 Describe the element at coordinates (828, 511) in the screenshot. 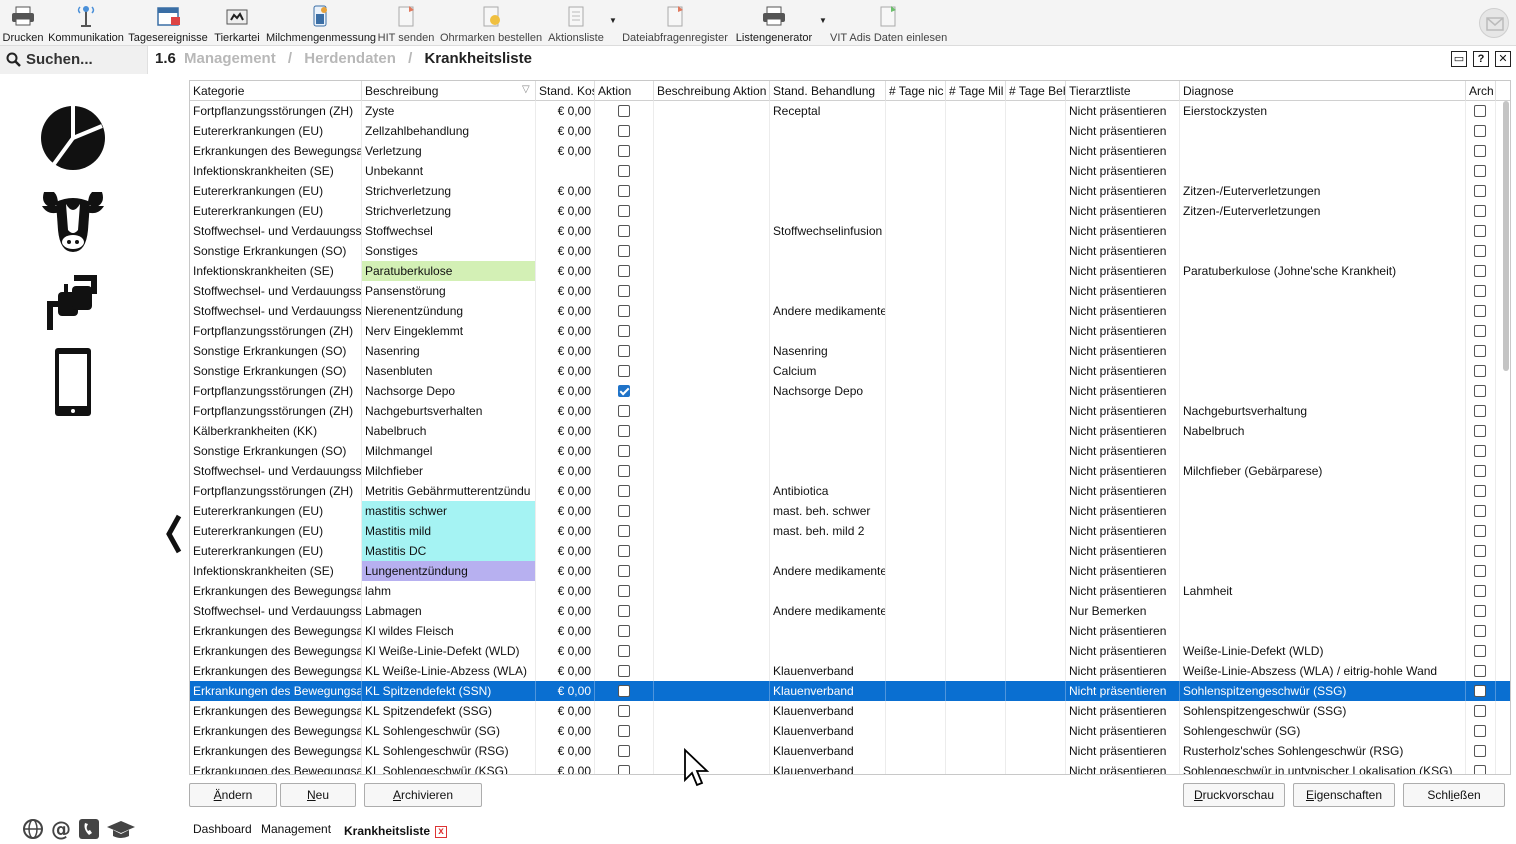

I see `cell-behandlung: mast. beh. schwer` at that location.